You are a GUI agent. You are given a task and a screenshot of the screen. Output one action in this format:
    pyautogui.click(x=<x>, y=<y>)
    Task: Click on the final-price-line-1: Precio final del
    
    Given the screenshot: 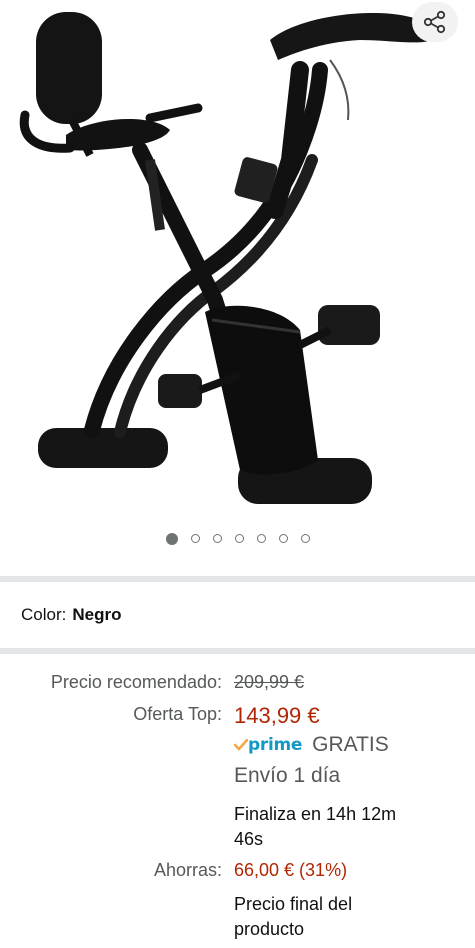 What is the action you would take?
    pyautogui.click(x=293, y=904)
    